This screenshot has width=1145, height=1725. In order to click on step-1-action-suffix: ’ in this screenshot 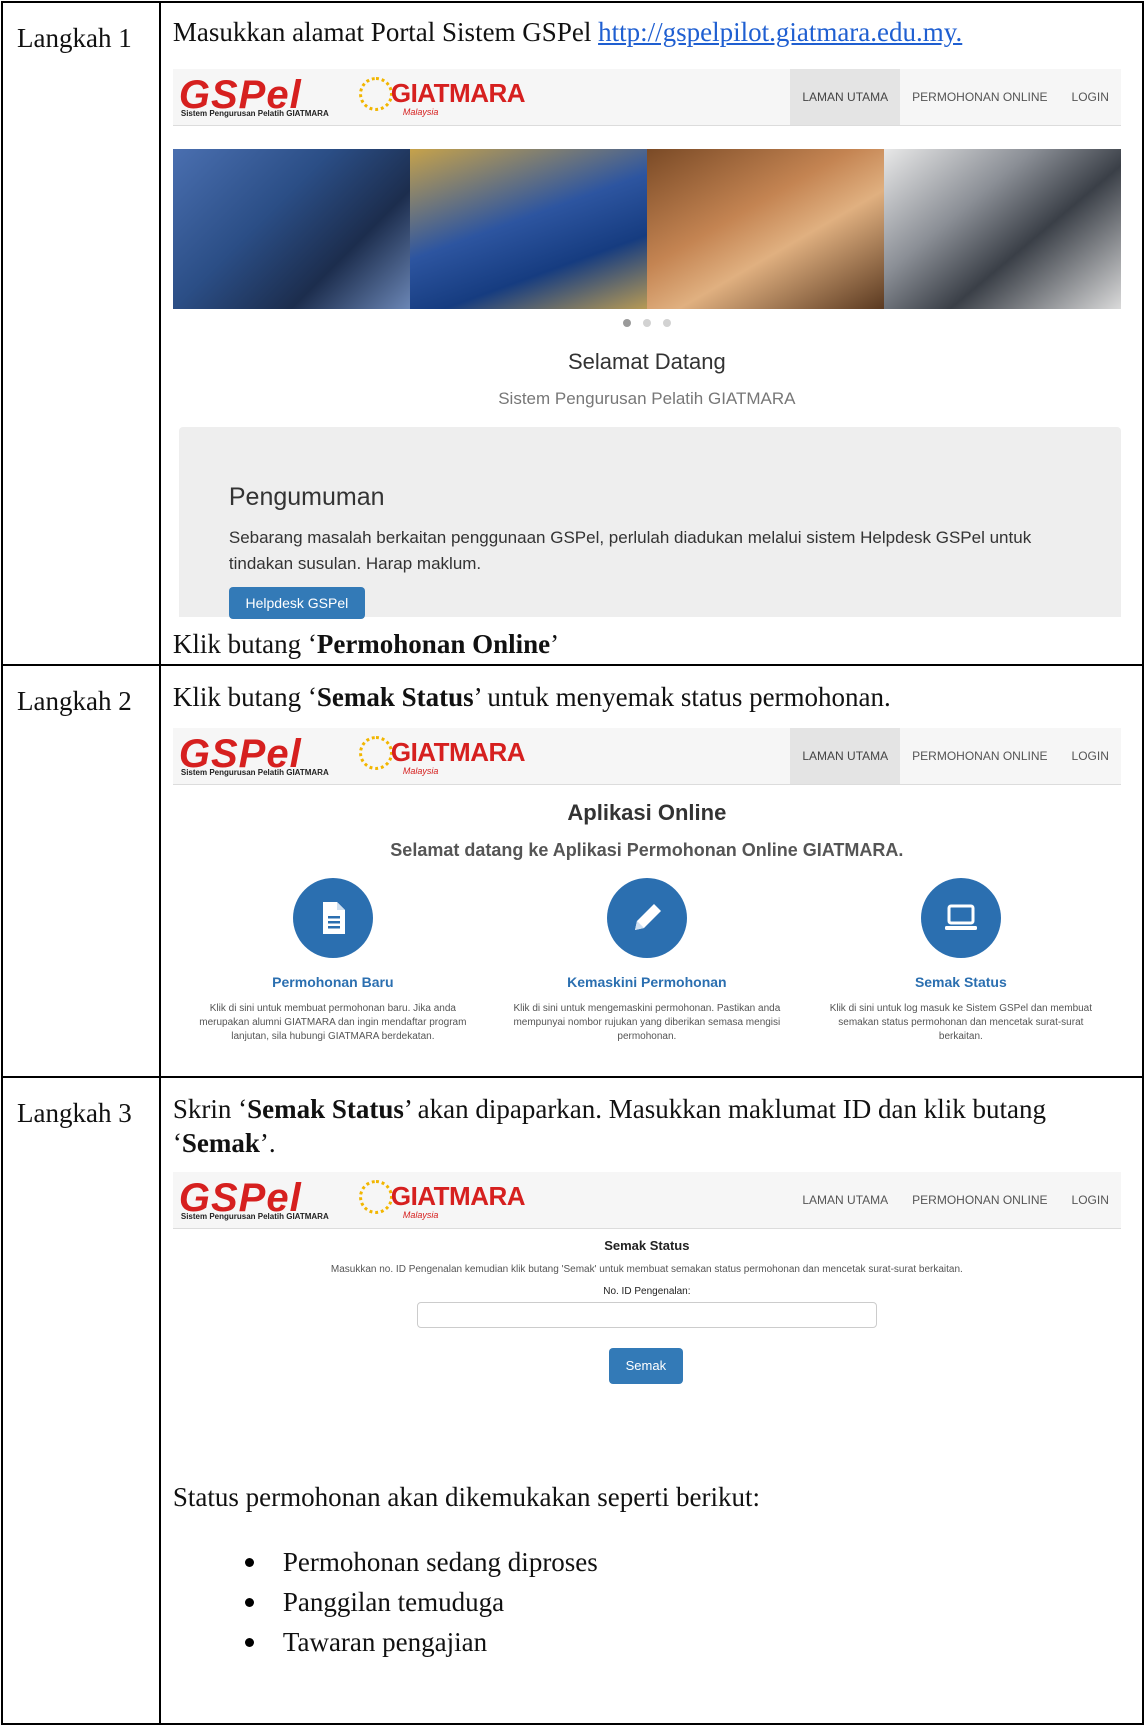, I will do `click(555, 644)`.